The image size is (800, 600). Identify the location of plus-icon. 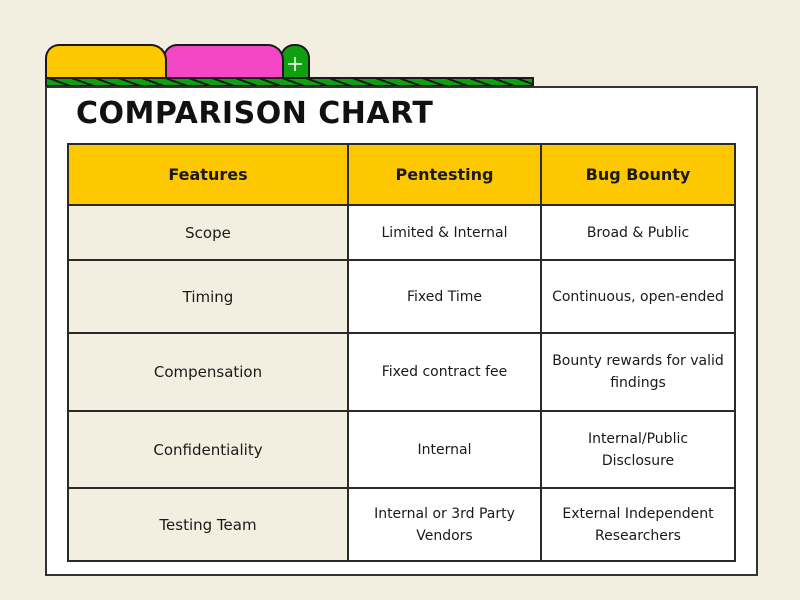
(295, 63).